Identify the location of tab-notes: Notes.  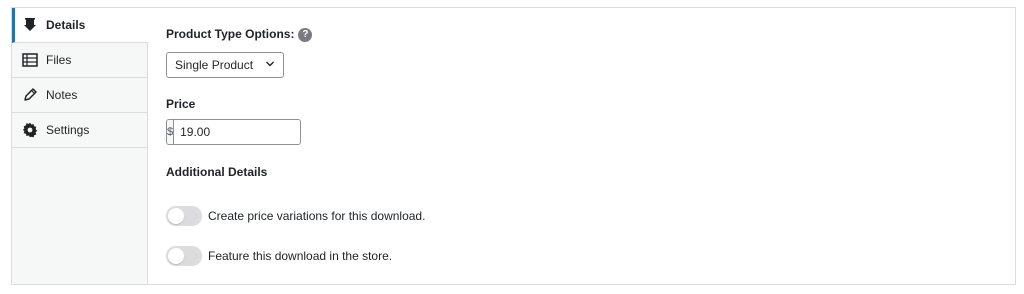
(79, 95).